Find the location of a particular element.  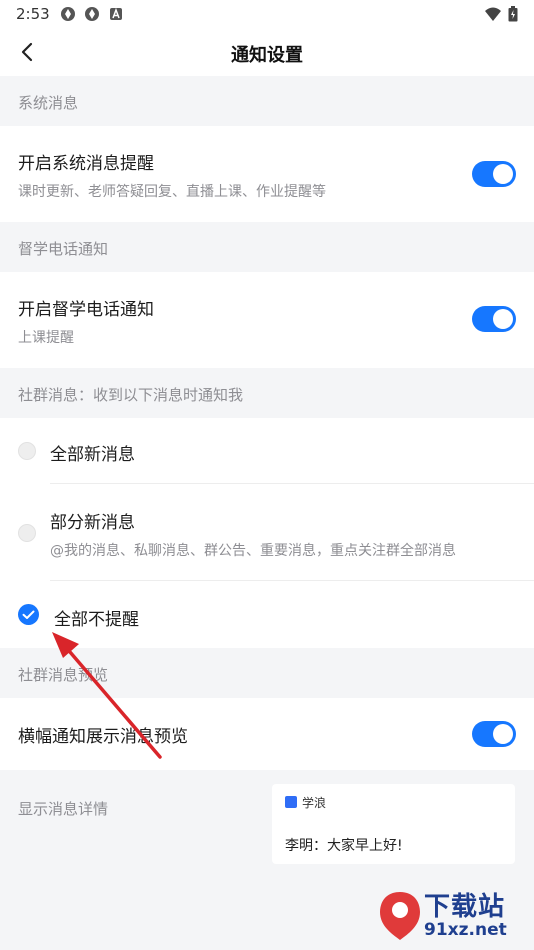

annotation-arrow is located at coordinates (107, 695).